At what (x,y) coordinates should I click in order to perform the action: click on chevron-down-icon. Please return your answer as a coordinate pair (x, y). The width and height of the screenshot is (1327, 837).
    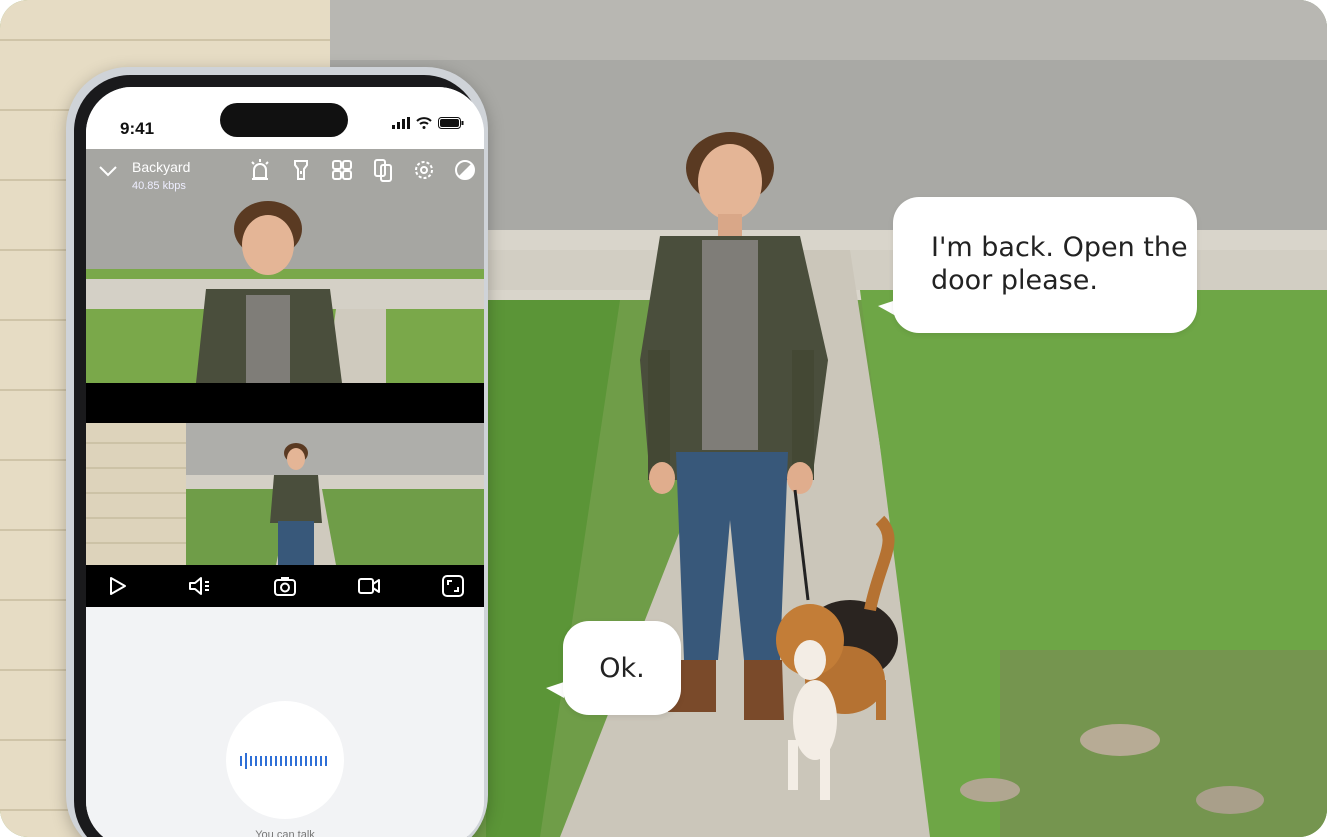
    Looking at the image, I should click on (108, 171).